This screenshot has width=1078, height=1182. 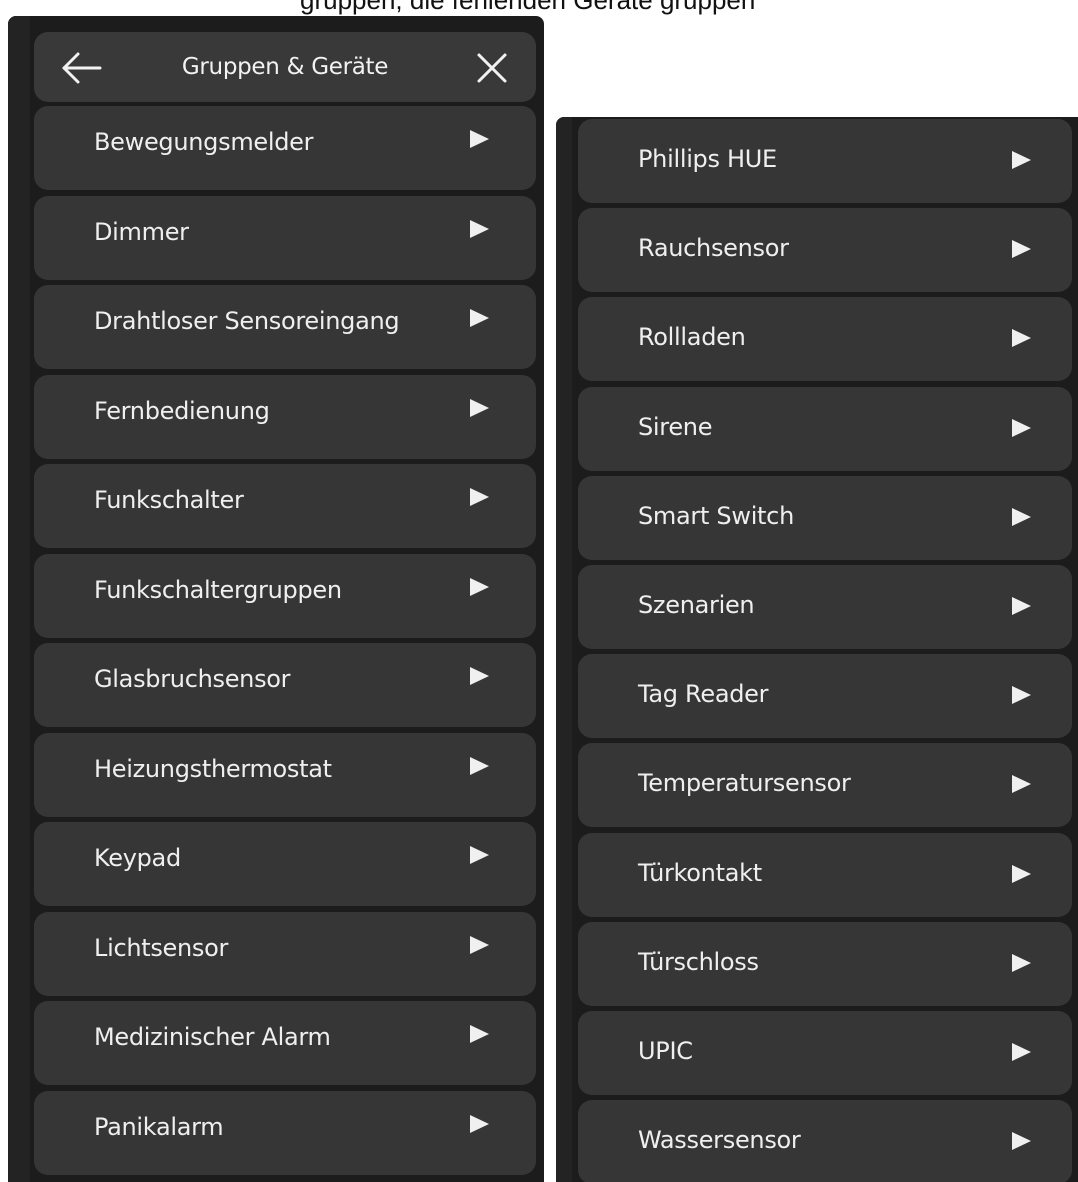 What do you see at coordinates (285, 506) in the screenshot?
I see `list-item-funkschalter: Funkschalter` at bounding box center [285, 506].